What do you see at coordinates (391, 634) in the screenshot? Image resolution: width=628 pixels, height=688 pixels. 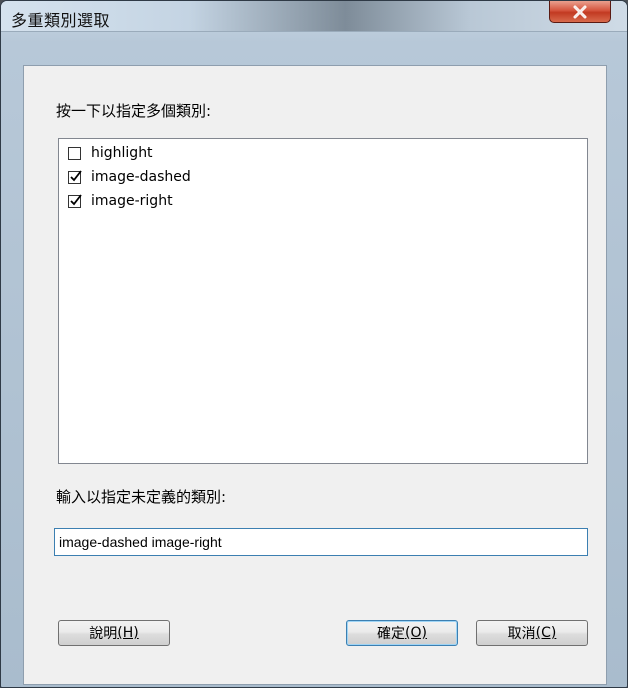 I see `ok-button-label: 確定` at bounding box center [391, 634].